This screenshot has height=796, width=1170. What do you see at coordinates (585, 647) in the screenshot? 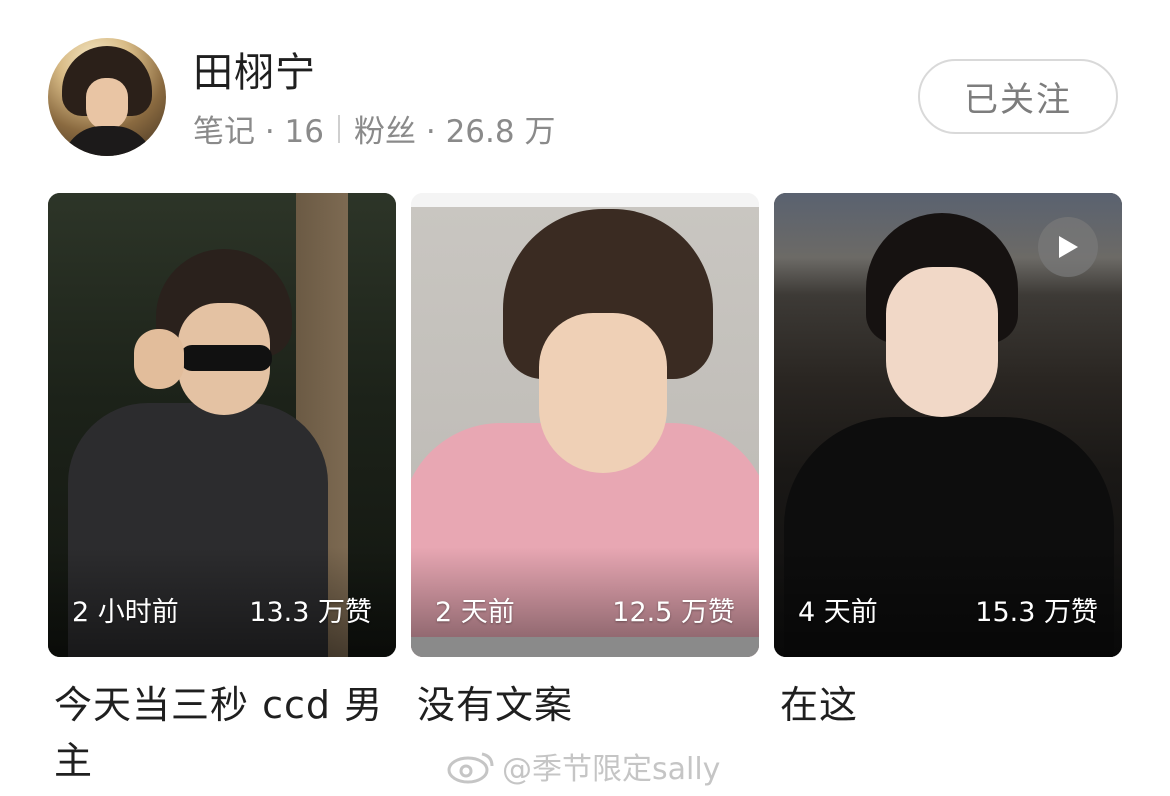
I see `card-bottom-bar` at bounding box center [585, 647].